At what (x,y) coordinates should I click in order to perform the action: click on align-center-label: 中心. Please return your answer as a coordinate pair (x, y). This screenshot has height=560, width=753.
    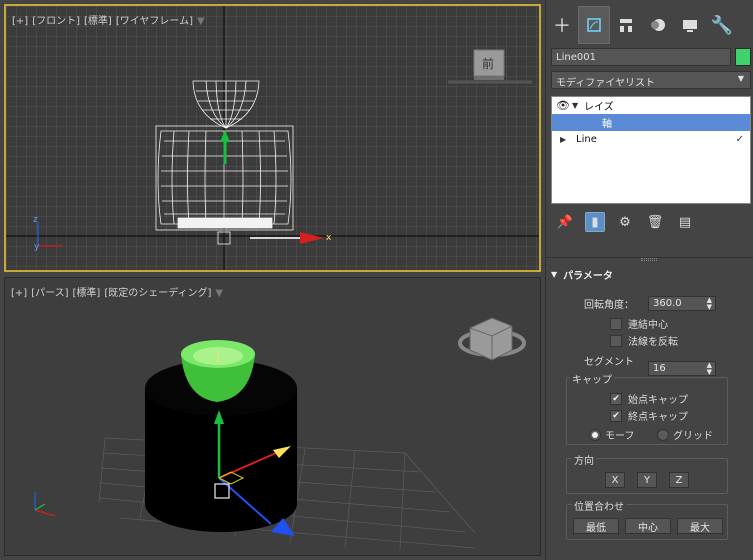
    Looking at the image, I should click on (648, 528).